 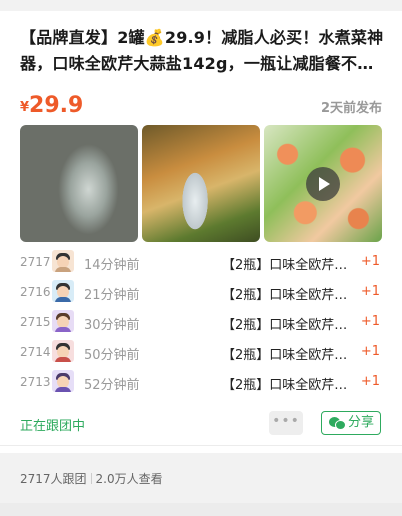 I want to click on shrimp-salad-video, so click(x=323, y=183).